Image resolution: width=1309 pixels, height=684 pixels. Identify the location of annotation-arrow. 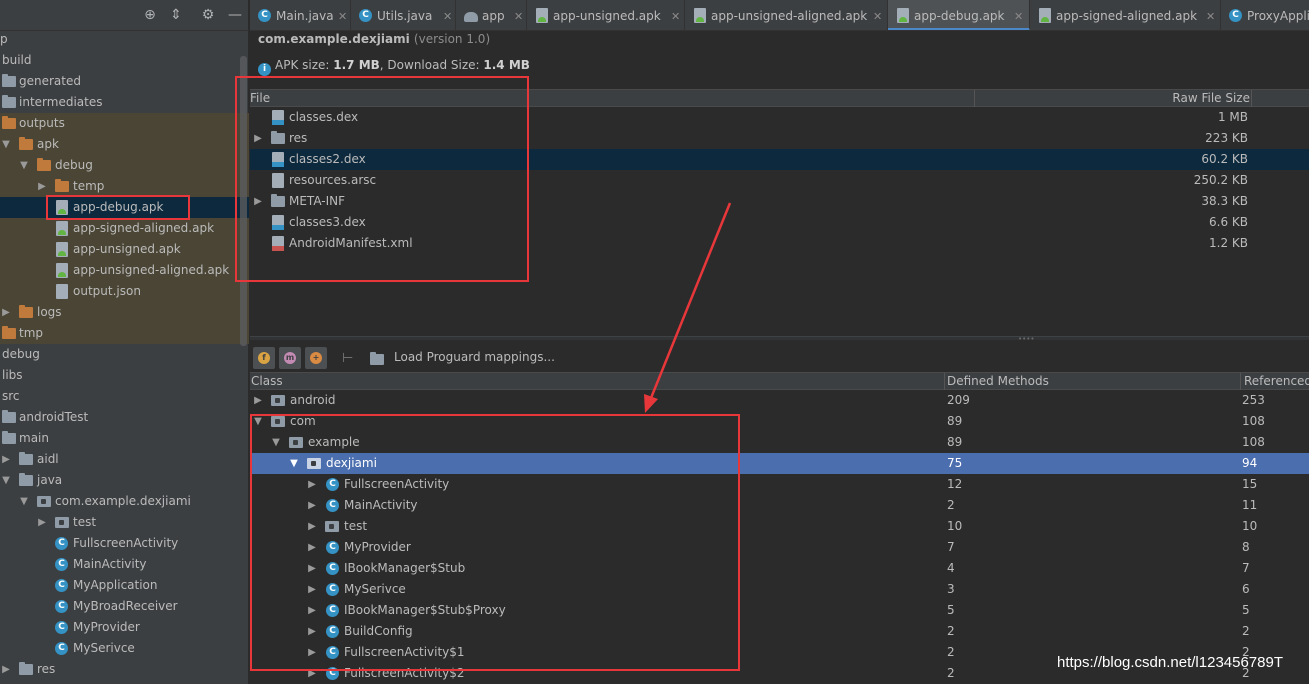
(688, 307).